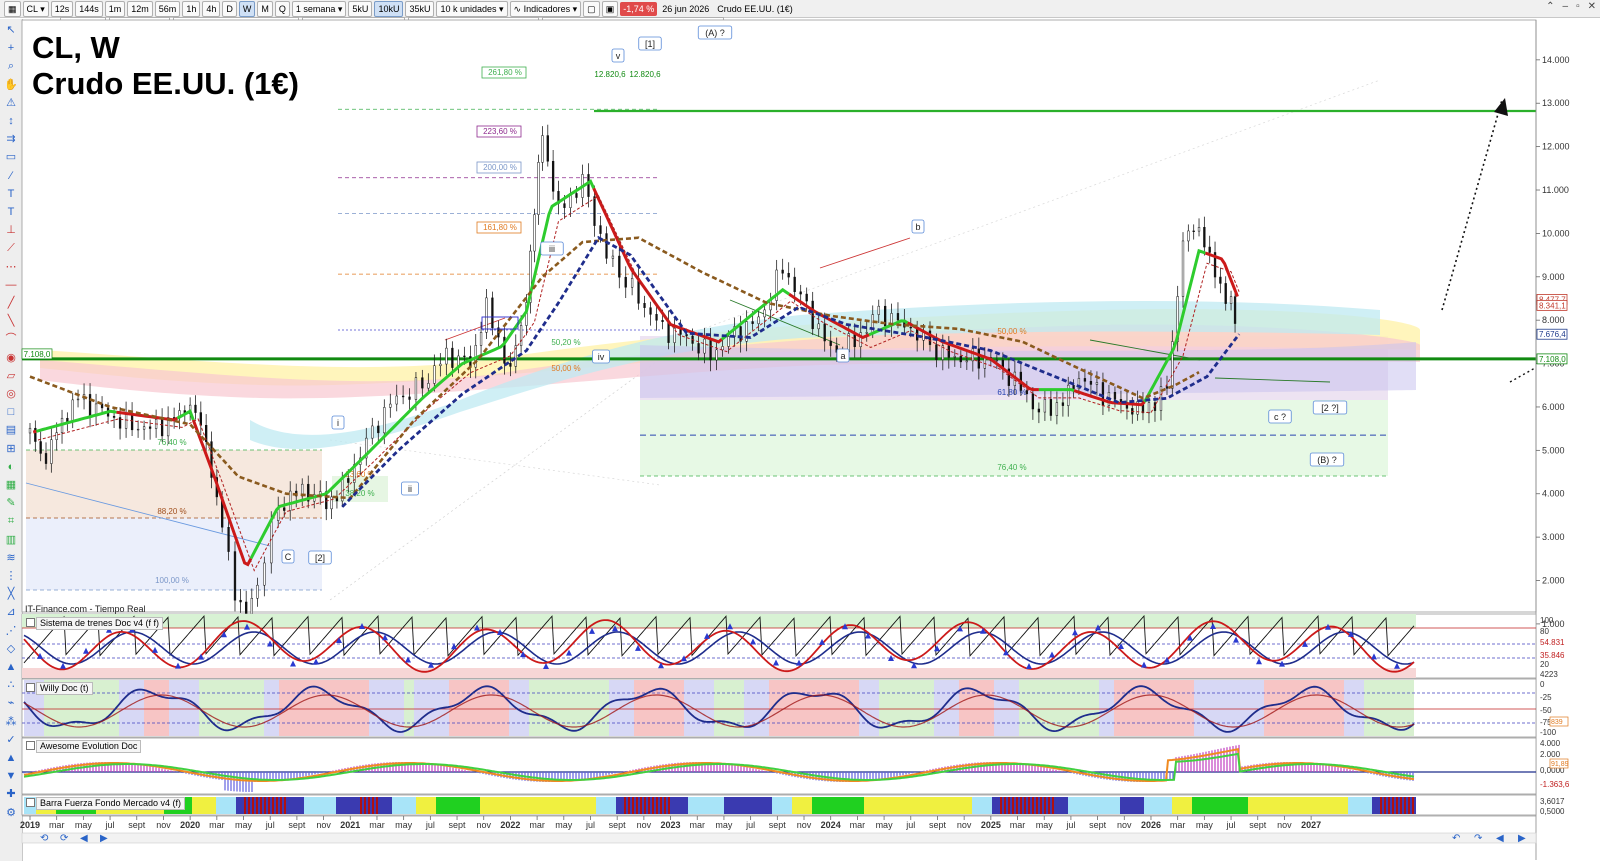 The image size is (1600, 861). I want to click on price-tick-label: 6.000, so click(1553, 407).